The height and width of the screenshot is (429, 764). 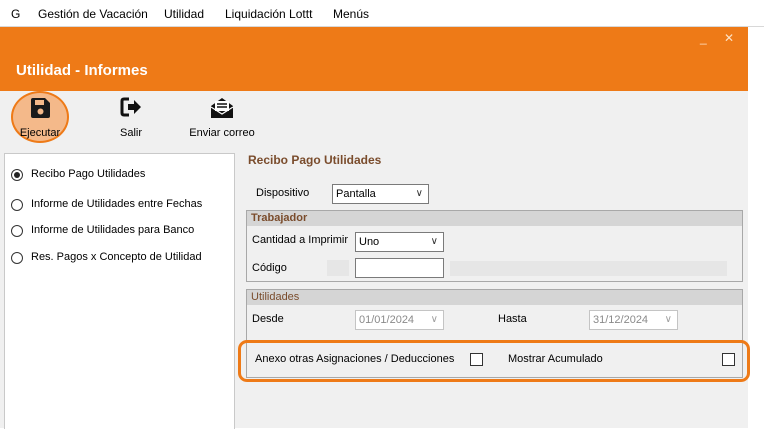 What do you see at coordinates (756, 227) in the screenshot?
I see `background-strip` at bounding box center [756, 227].